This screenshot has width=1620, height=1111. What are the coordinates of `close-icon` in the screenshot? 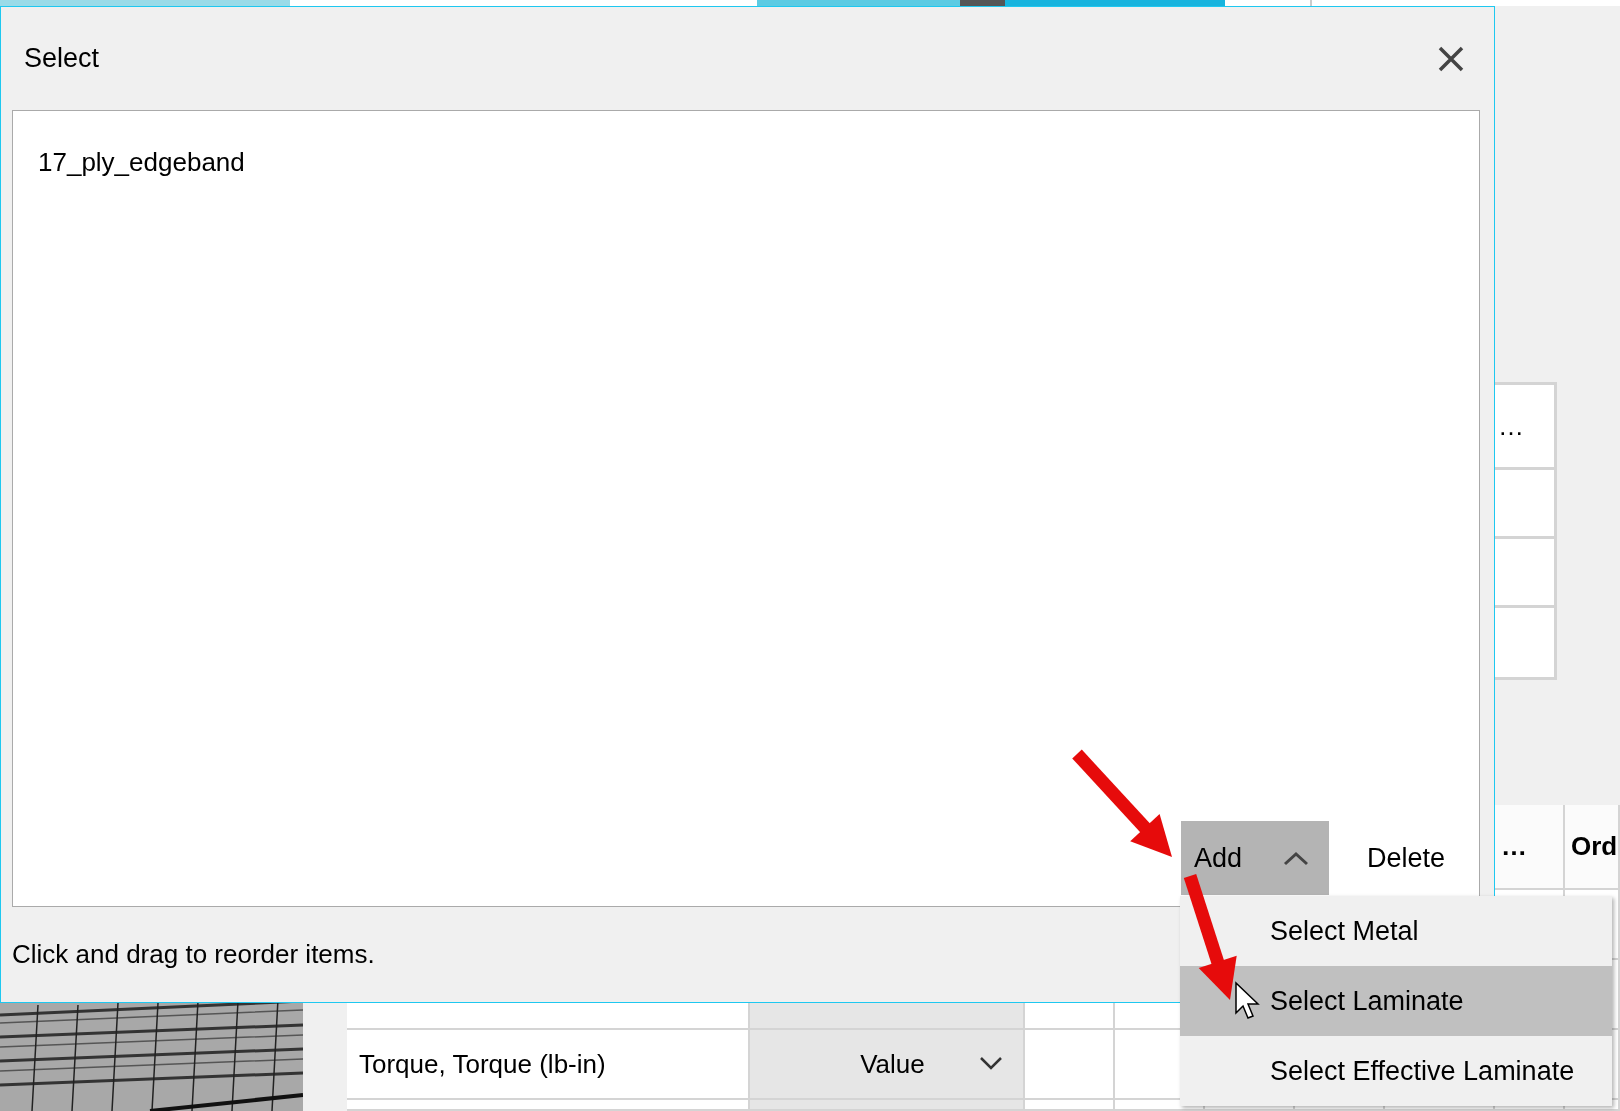 It's located at (1451, 58).